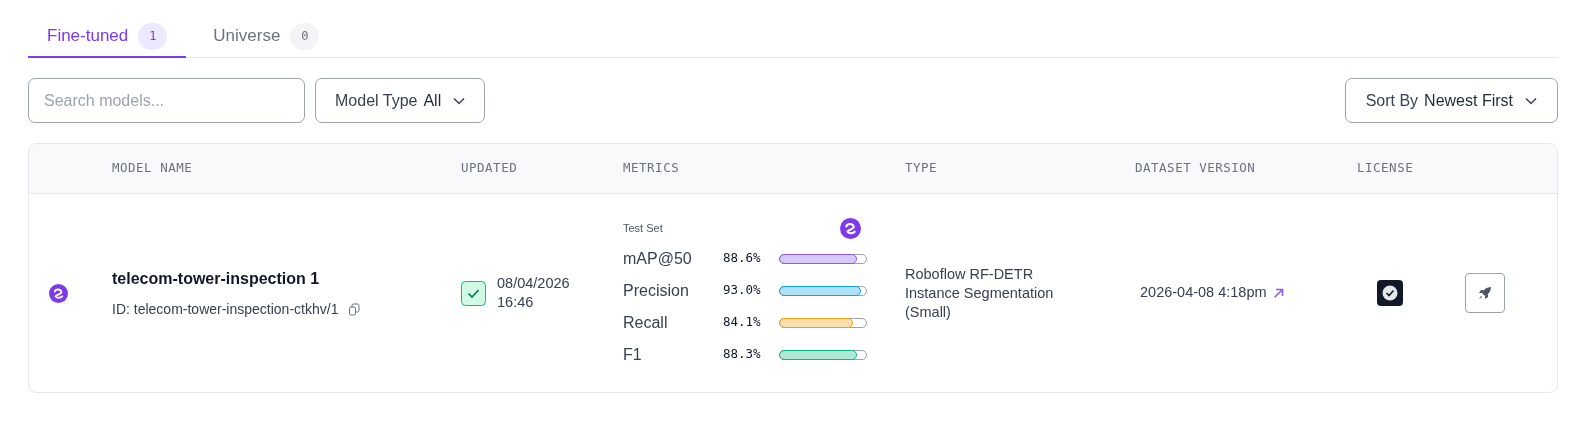 This screenshot has height=441, width=1584. What do you see at coordinates (153, 168) in the screenshot?
I see `column-header: MODEL NAME` at bounding box center [153, 168].